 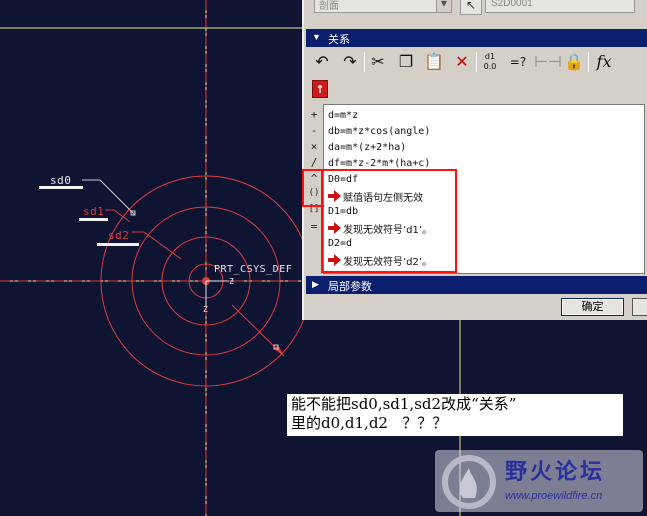 I want to click on local-params-section-header: ▶ 局部参数, so click(x=476, y=285).